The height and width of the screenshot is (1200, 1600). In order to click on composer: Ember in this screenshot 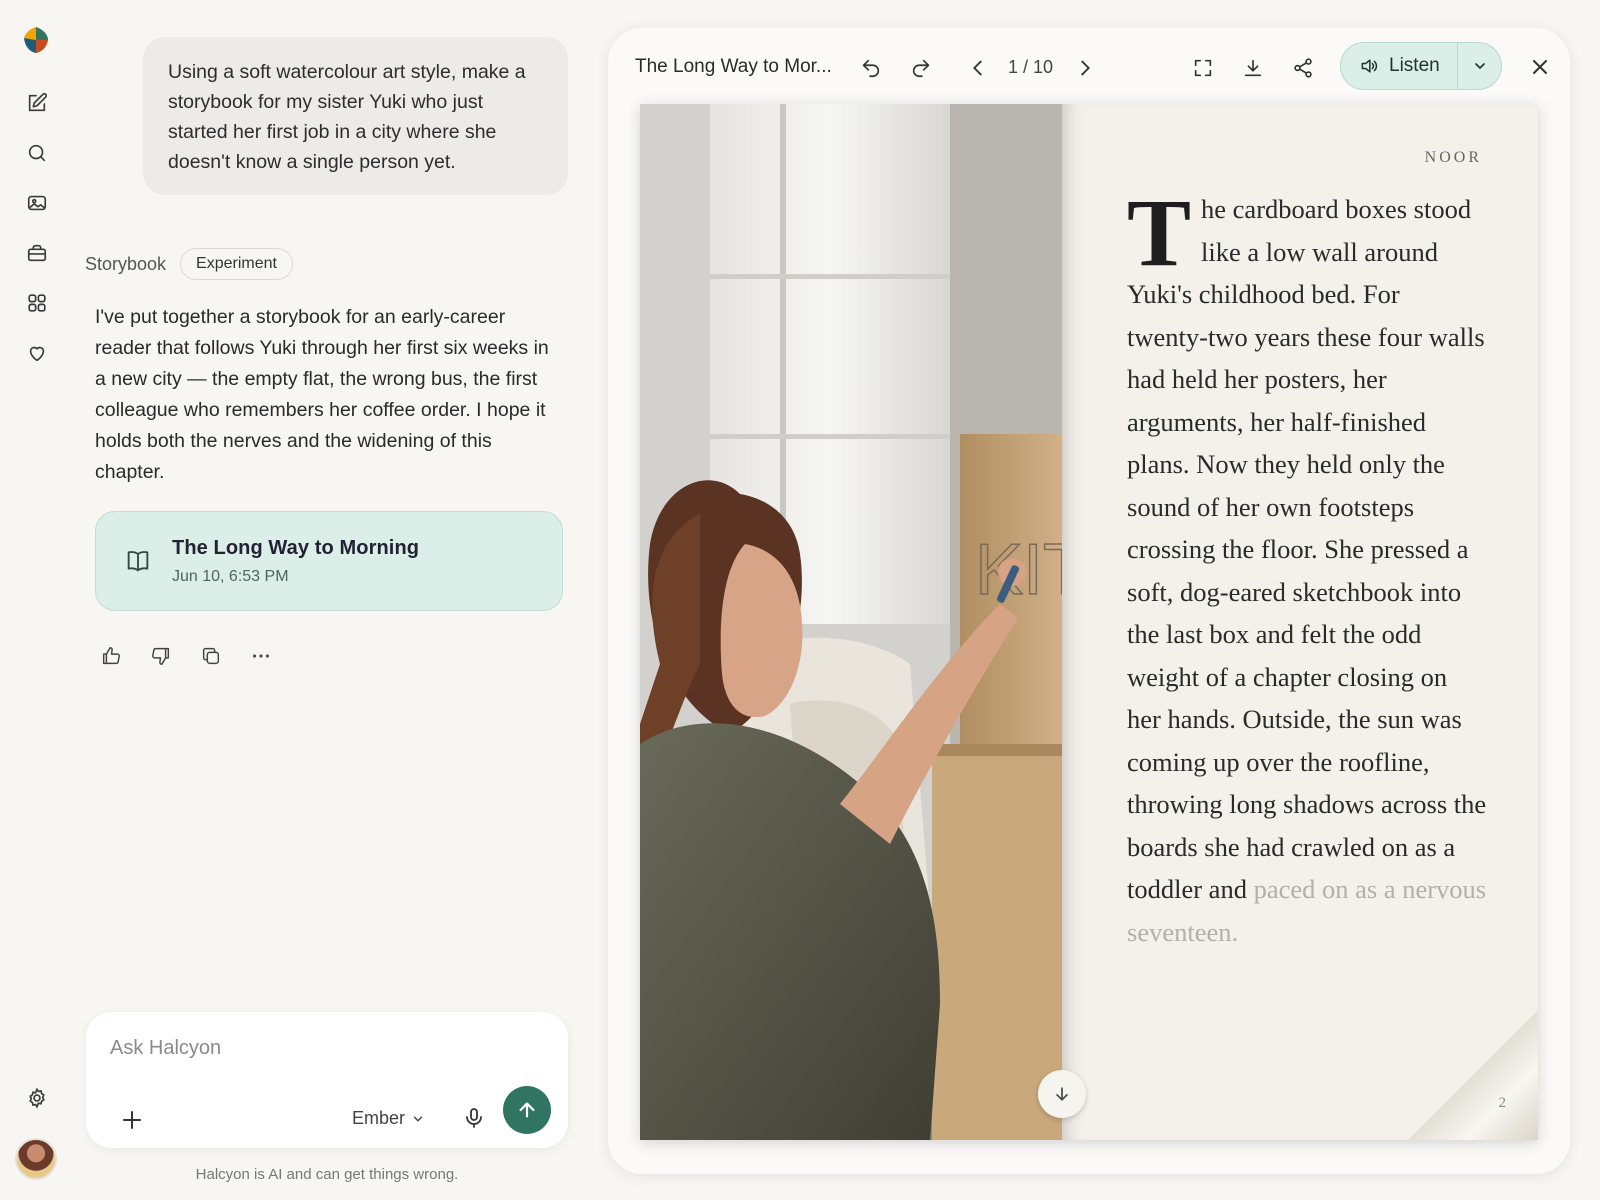, I will do `click(327, 1080)`.